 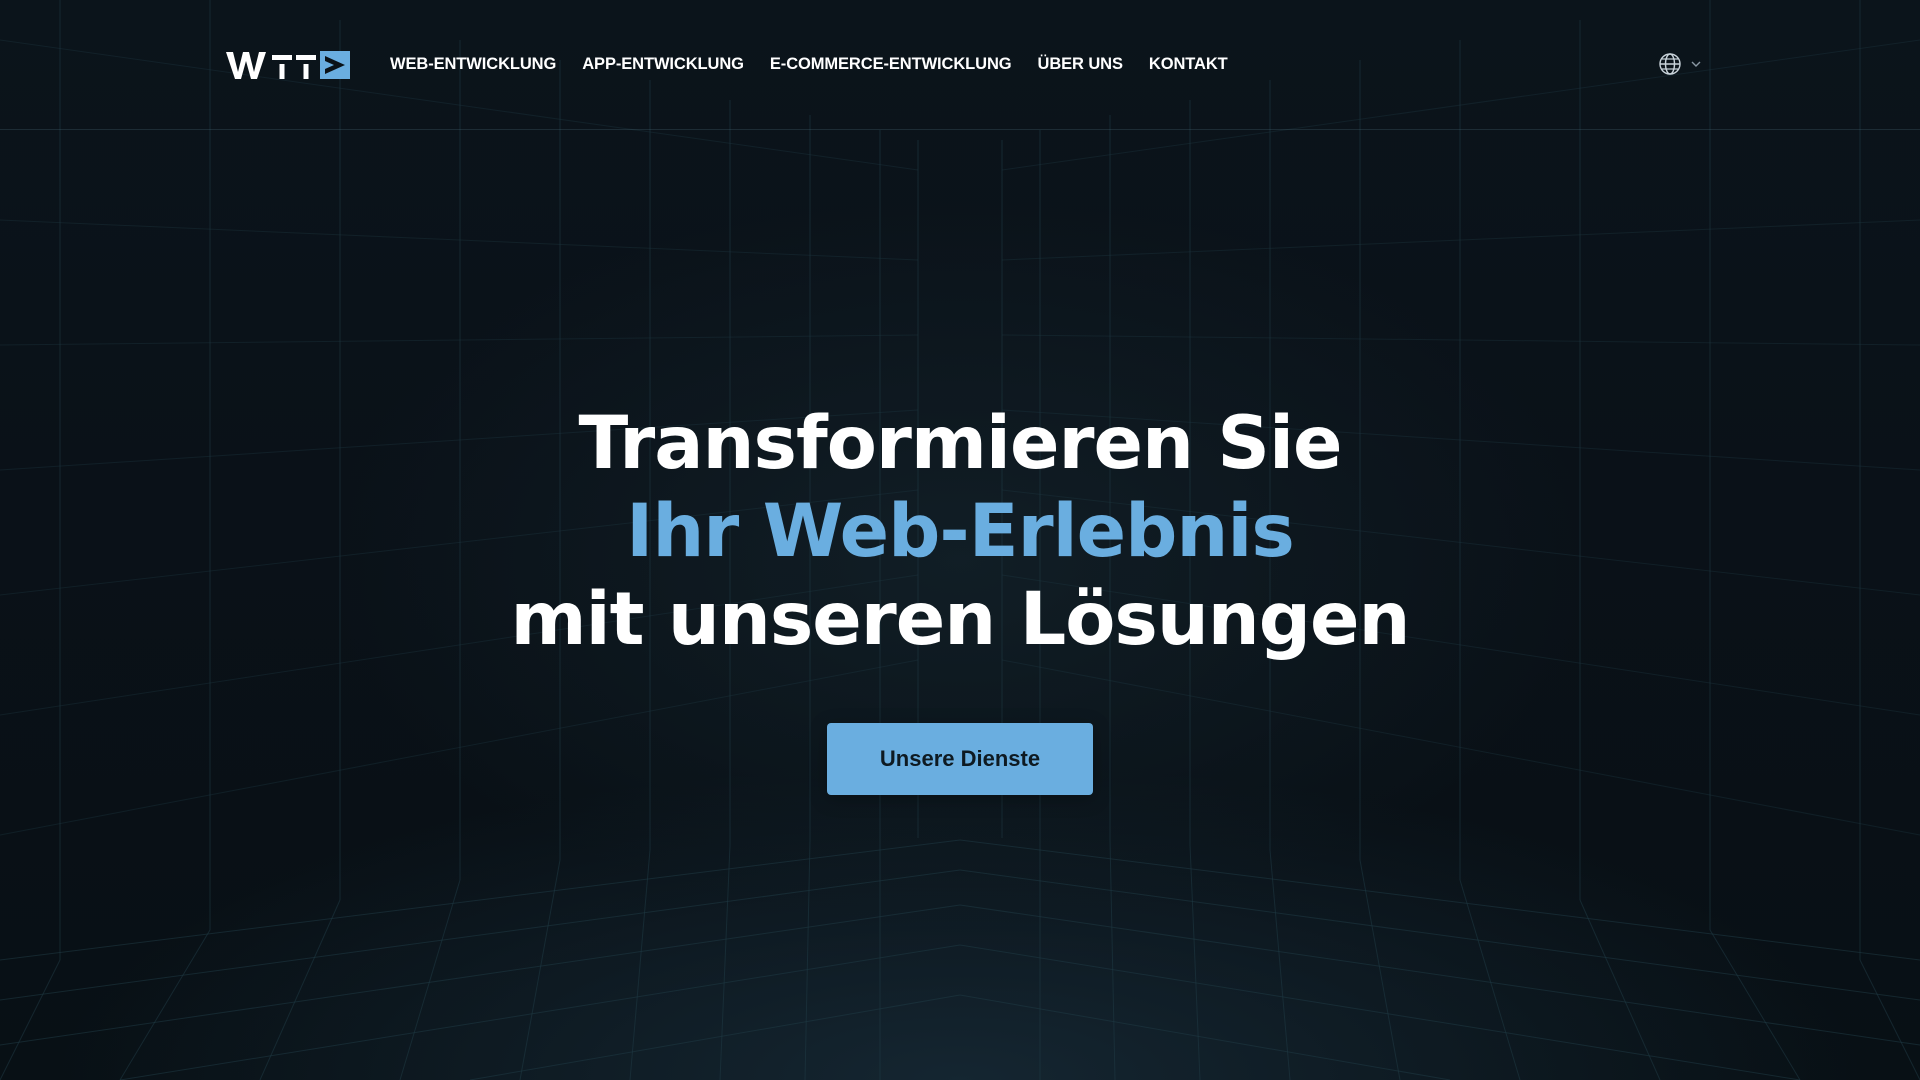 What do you see at coordinates (960, 619) in the screenshot?
I see `hero-line-3: mit unseren Lösungen` at bounding box center [960, 619].